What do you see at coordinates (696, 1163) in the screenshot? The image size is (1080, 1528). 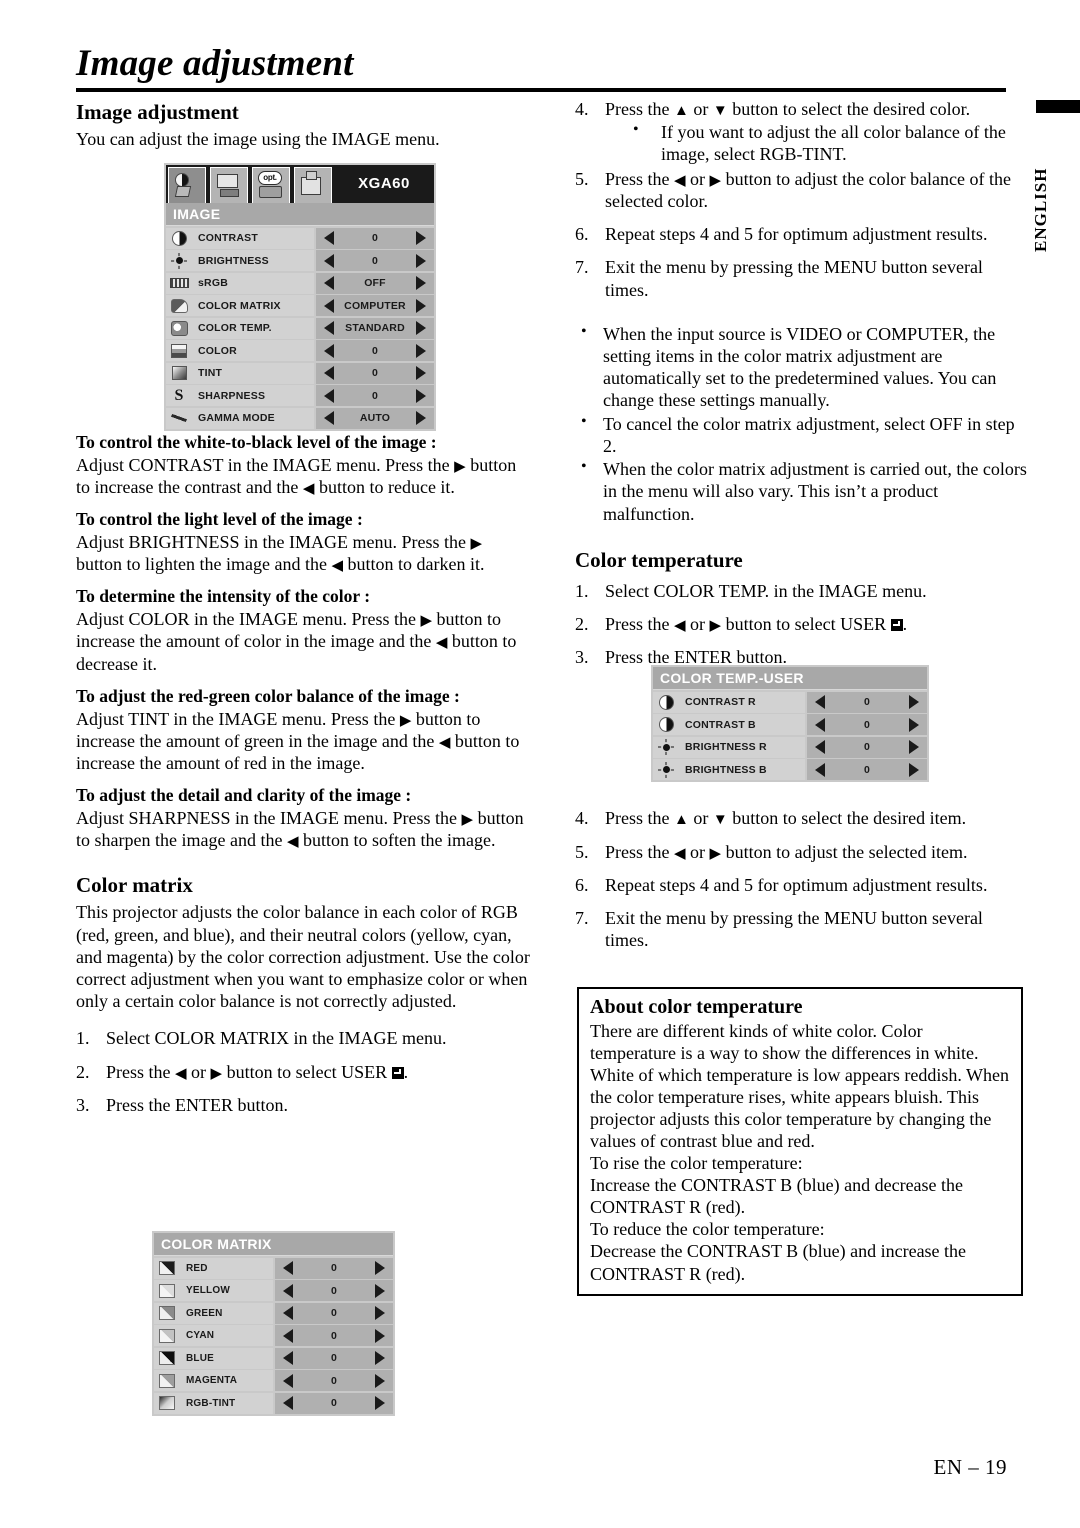 I see `about-box-rise-label: To rise the color temperature:` at bounding box center [696, 1163].